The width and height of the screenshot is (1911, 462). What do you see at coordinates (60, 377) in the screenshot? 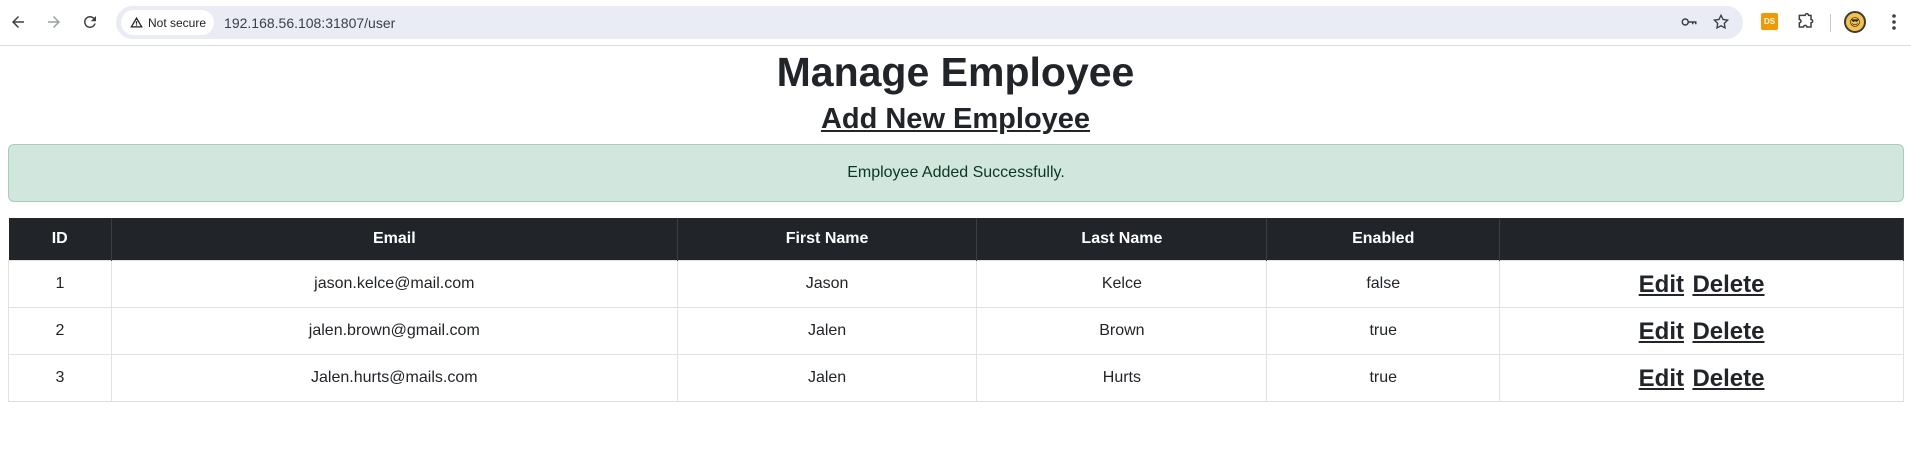
I see `cell-id: 3` at bounding box center [60, 377].